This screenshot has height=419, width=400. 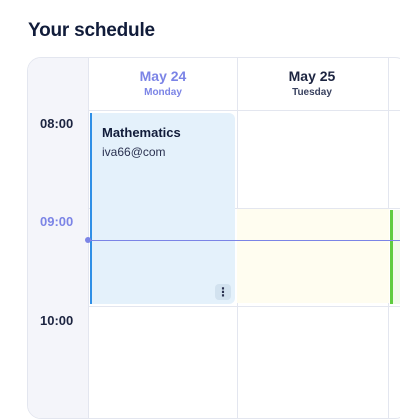 What do you see at coordinates (163, 76) in the screenshot?
I see `day-date: May 24` at bounding box center [163, 76].